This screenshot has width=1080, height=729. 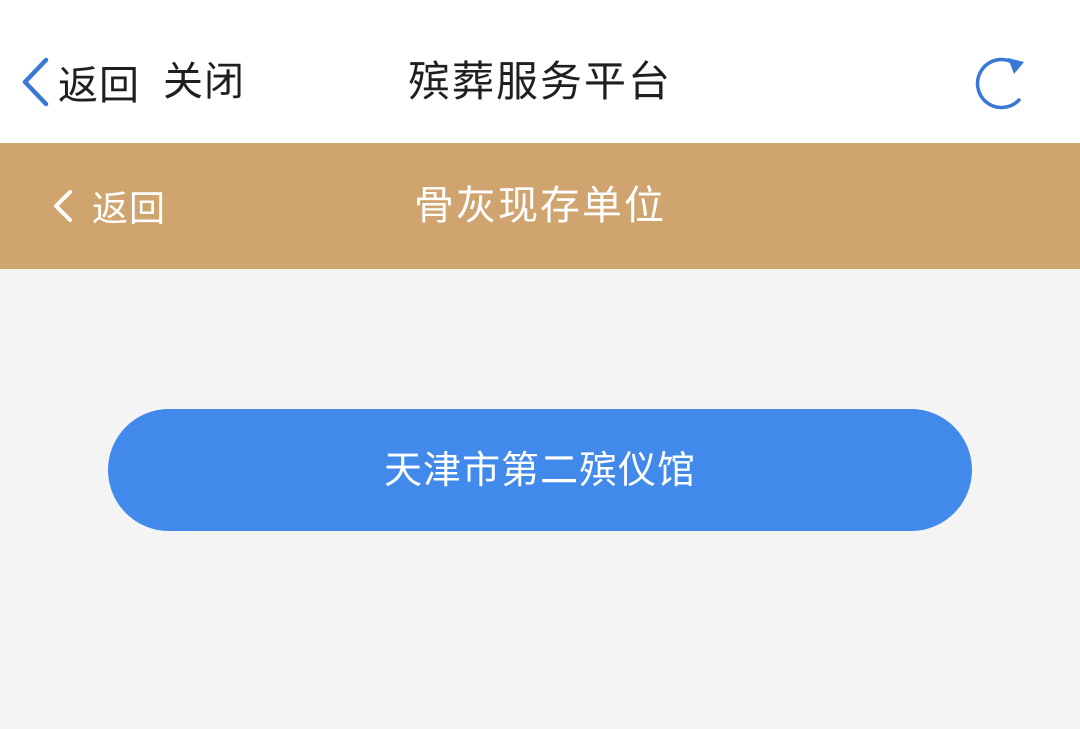 What do you see at coordinates (999, 83) in the screenshot?
I see `refresh-icon` at bounding box center [999, 83].